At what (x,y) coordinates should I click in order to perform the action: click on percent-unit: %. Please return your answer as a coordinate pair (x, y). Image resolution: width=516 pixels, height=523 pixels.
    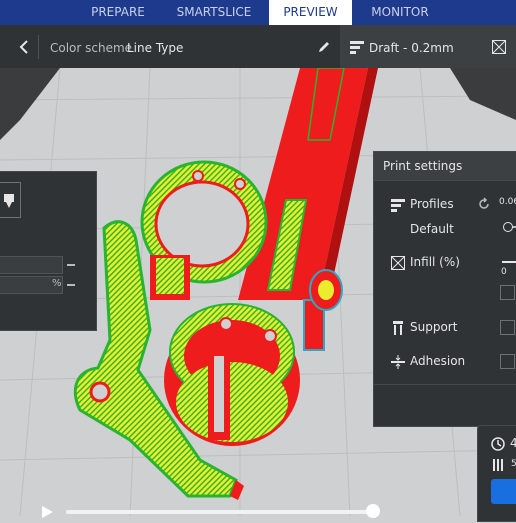
    Looking at the image, I should click on (57, 283).